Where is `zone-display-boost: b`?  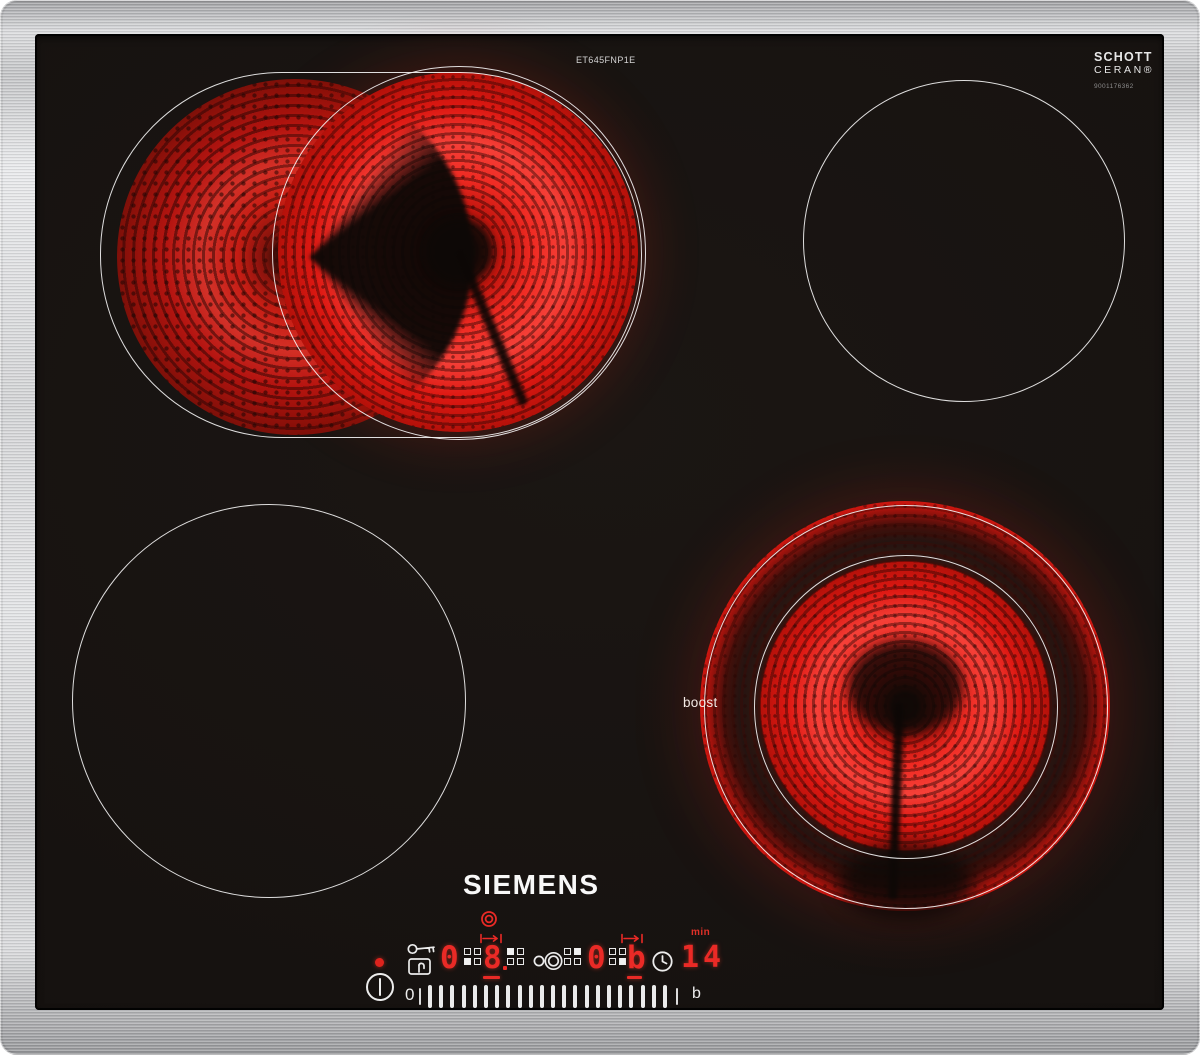 zone-display-boost: b is located at coordinates (636, 958).